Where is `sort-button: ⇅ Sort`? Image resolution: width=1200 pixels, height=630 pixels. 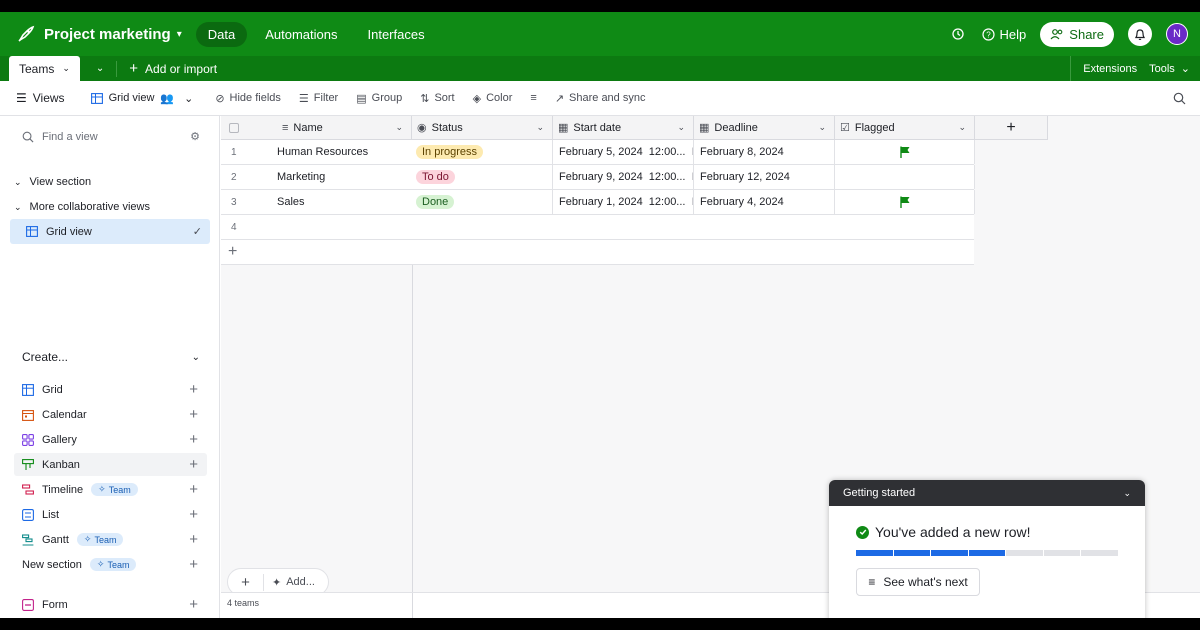
sort-button: ⇅ Sort is located at coordinates (437, 98).